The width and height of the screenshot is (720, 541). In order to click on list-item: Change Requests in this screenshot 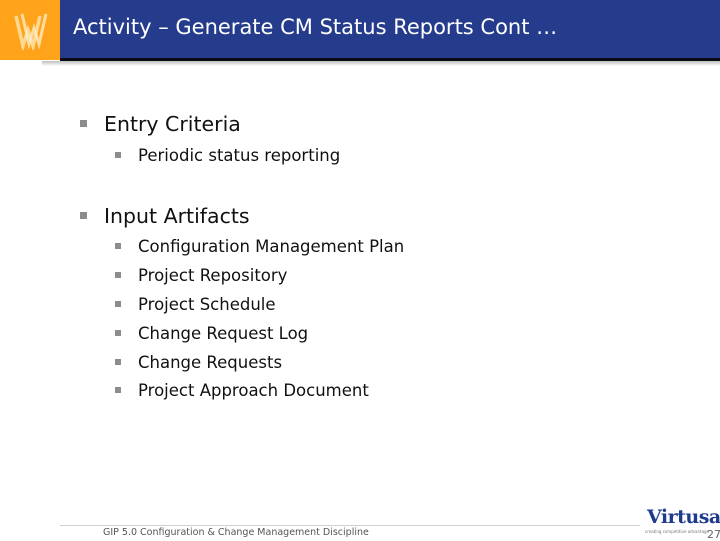, I will do `click(198, 362)`.